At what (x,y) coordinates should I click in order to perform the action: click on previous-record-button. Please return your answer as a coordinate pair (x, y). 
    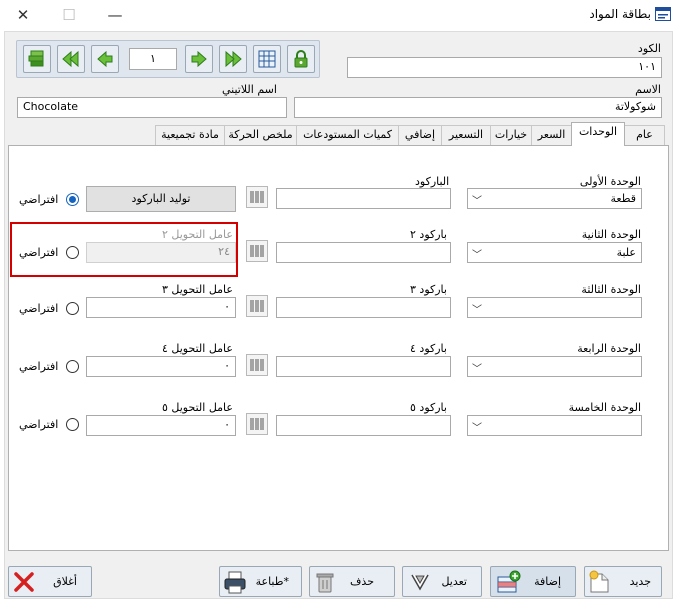
    Looking at the image, I should click on (105, 59).